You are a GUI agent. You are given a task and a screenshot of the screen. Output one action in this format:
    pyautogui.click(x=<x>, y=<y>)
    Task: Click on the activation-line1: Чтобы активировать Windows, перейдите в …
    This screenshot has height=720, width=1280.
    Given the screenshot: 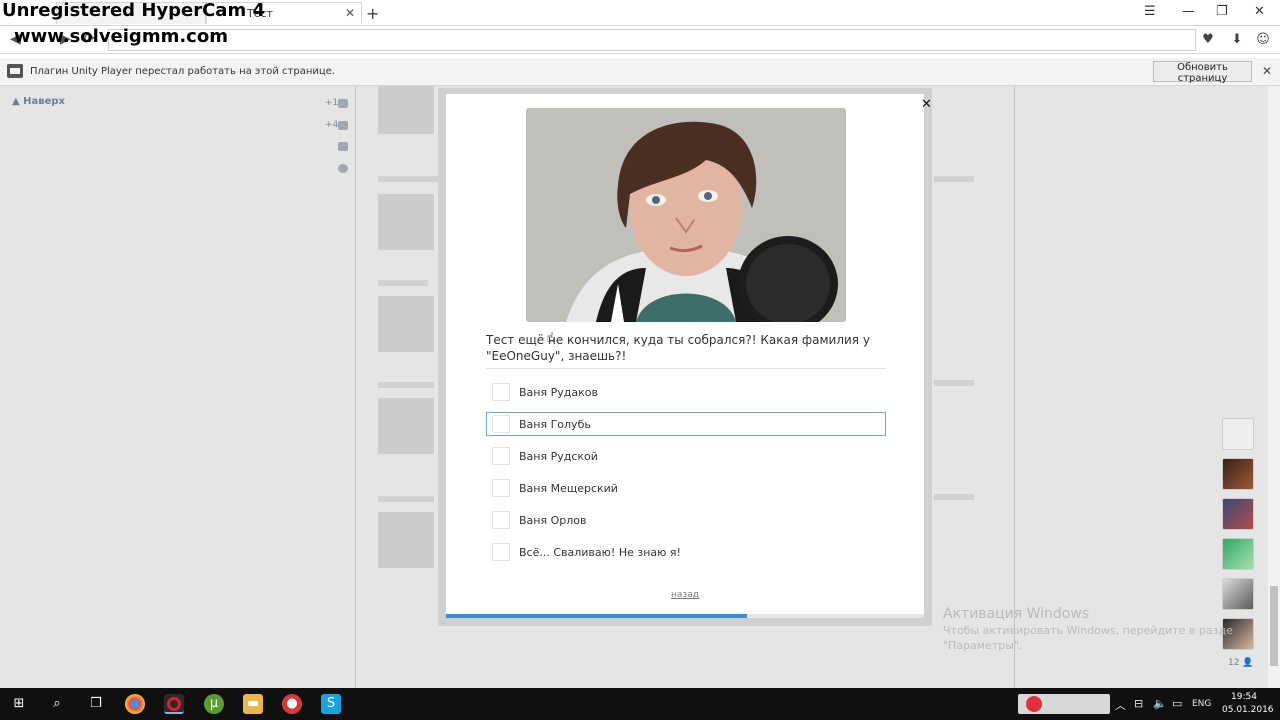 What is the action you would take?
    pyautogui.click(x=1088, y=630)
    